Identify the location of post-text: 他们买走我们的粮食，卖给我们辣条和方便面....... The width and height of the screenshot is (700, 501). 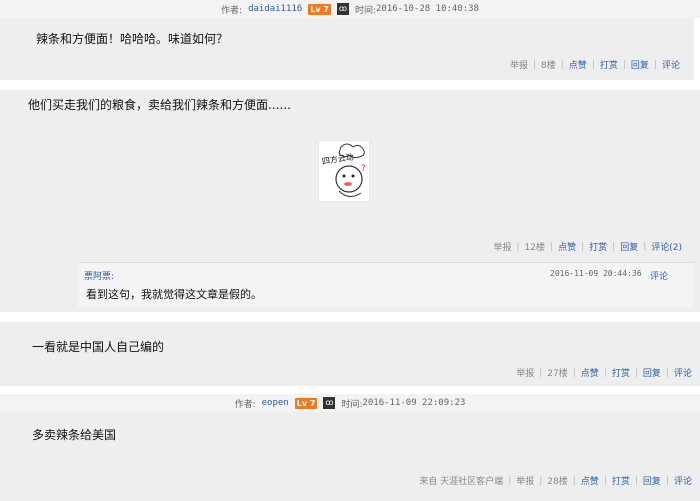
(159, 105).